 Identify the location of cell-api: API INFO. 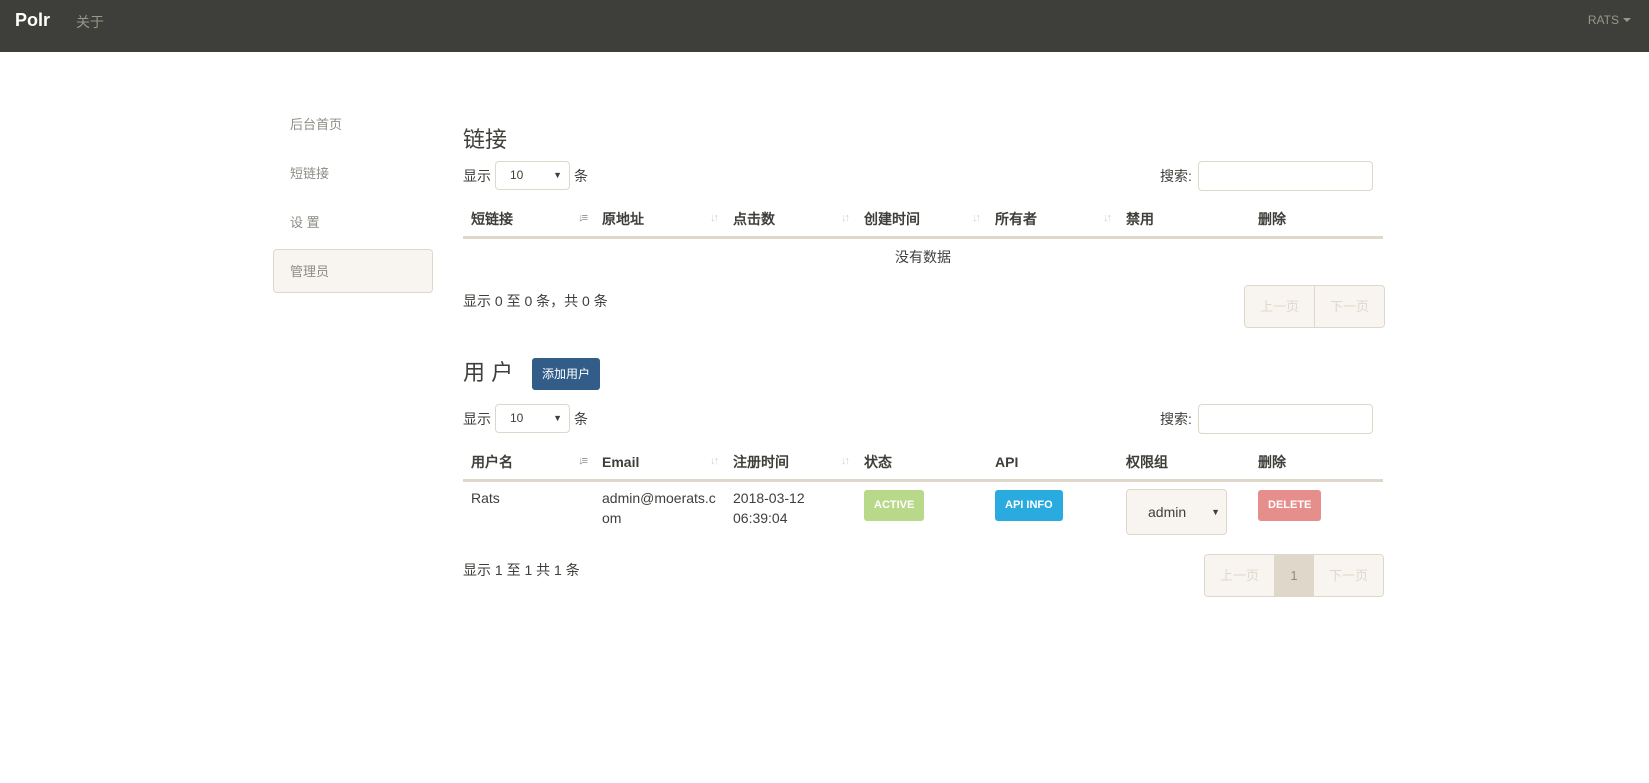
(1052, 511).